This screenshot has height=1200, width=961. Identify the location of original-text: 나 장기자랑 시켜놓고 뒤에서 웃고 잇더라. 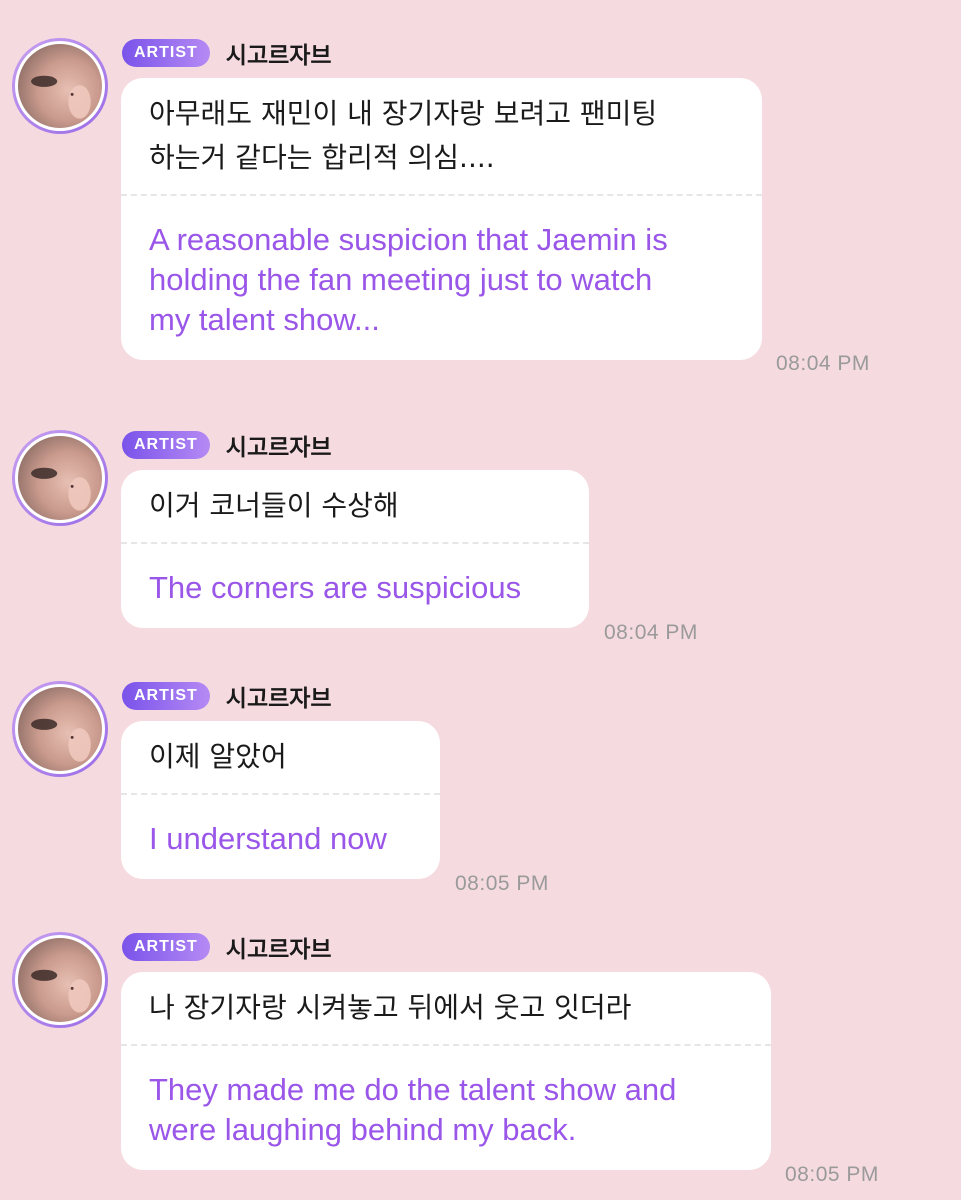
(390, 1007).